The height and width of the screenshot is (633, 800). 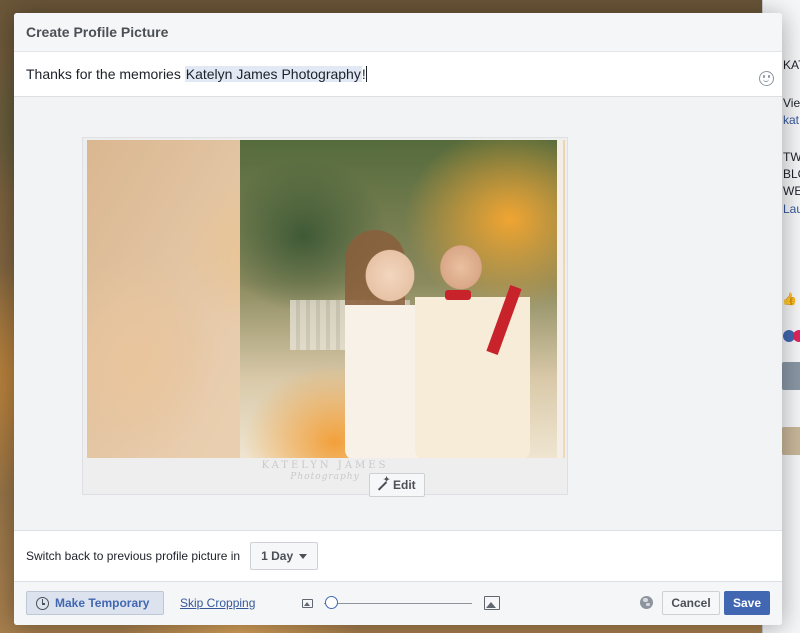 What do you see at coordinates (102, 603) in the screenshot?
I see `make-temporary-label: Make Temporary` at bounding box center [102, 603].